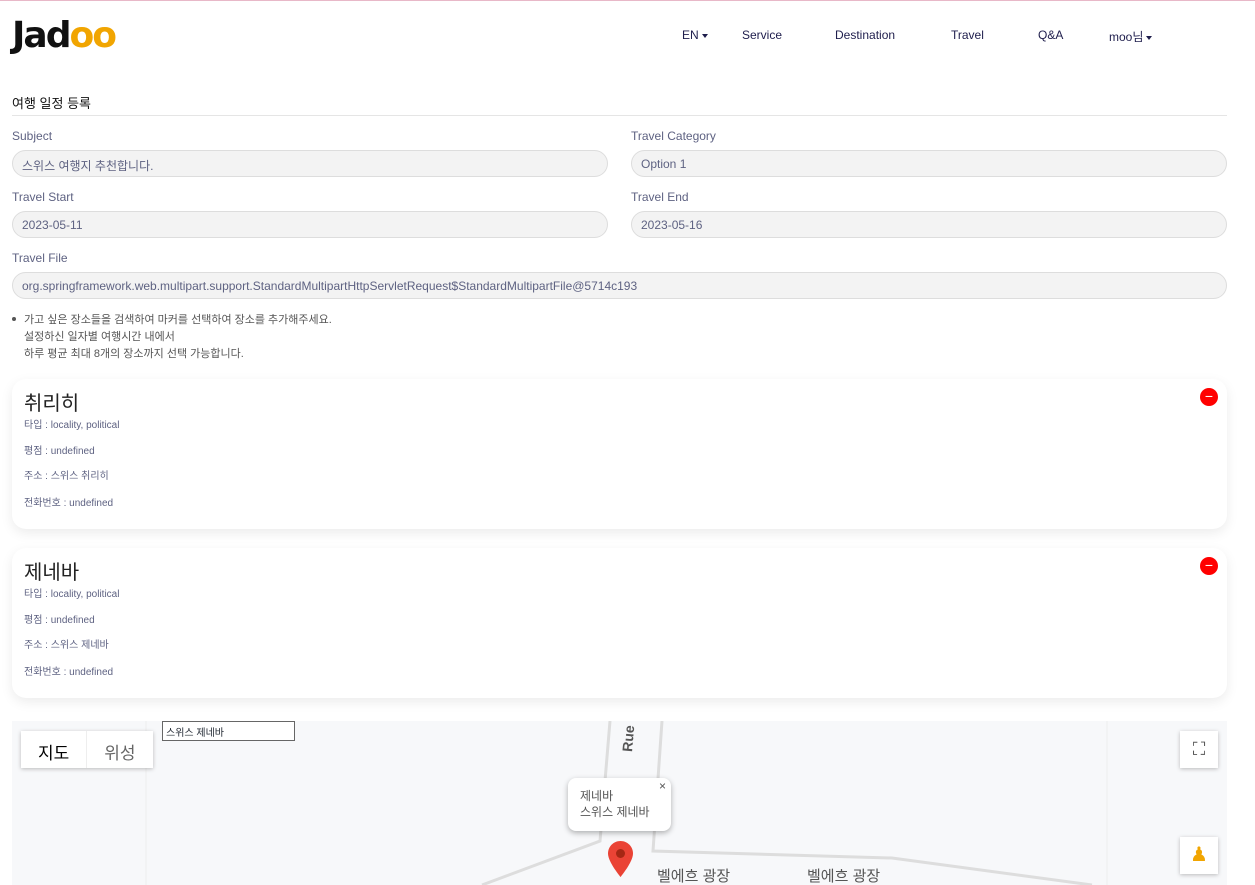  Describe the element at coordinates (673, 136) in the screenshot. I see `category-label: Travel Category` at that location.